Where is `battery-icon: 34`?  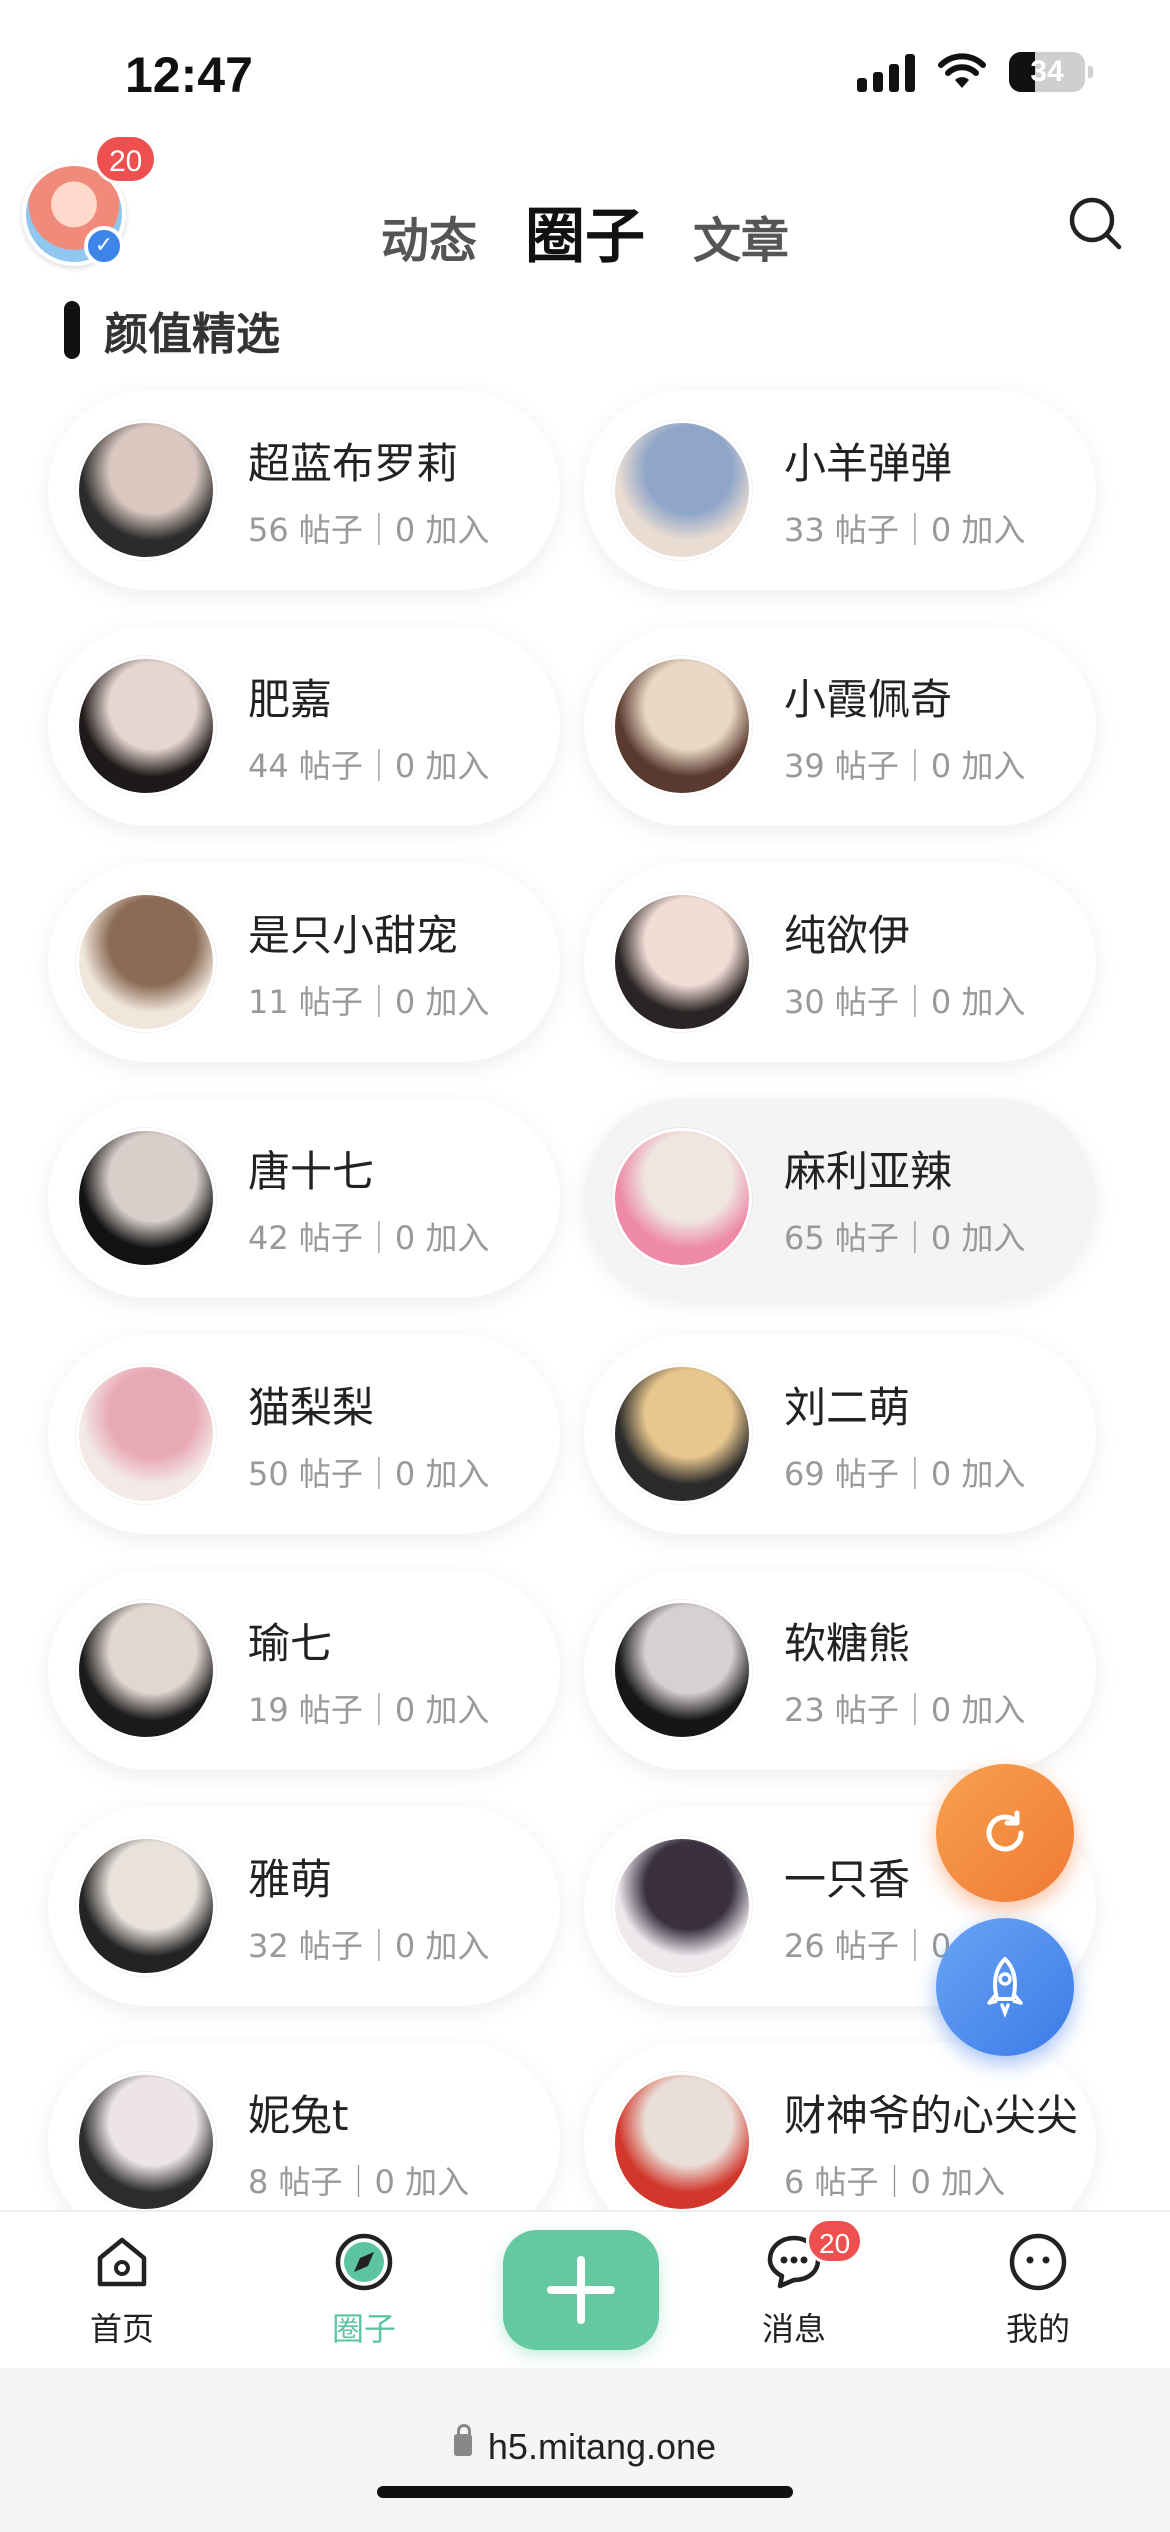 battery-icon: 34 is located at coordinates (1051, 72).